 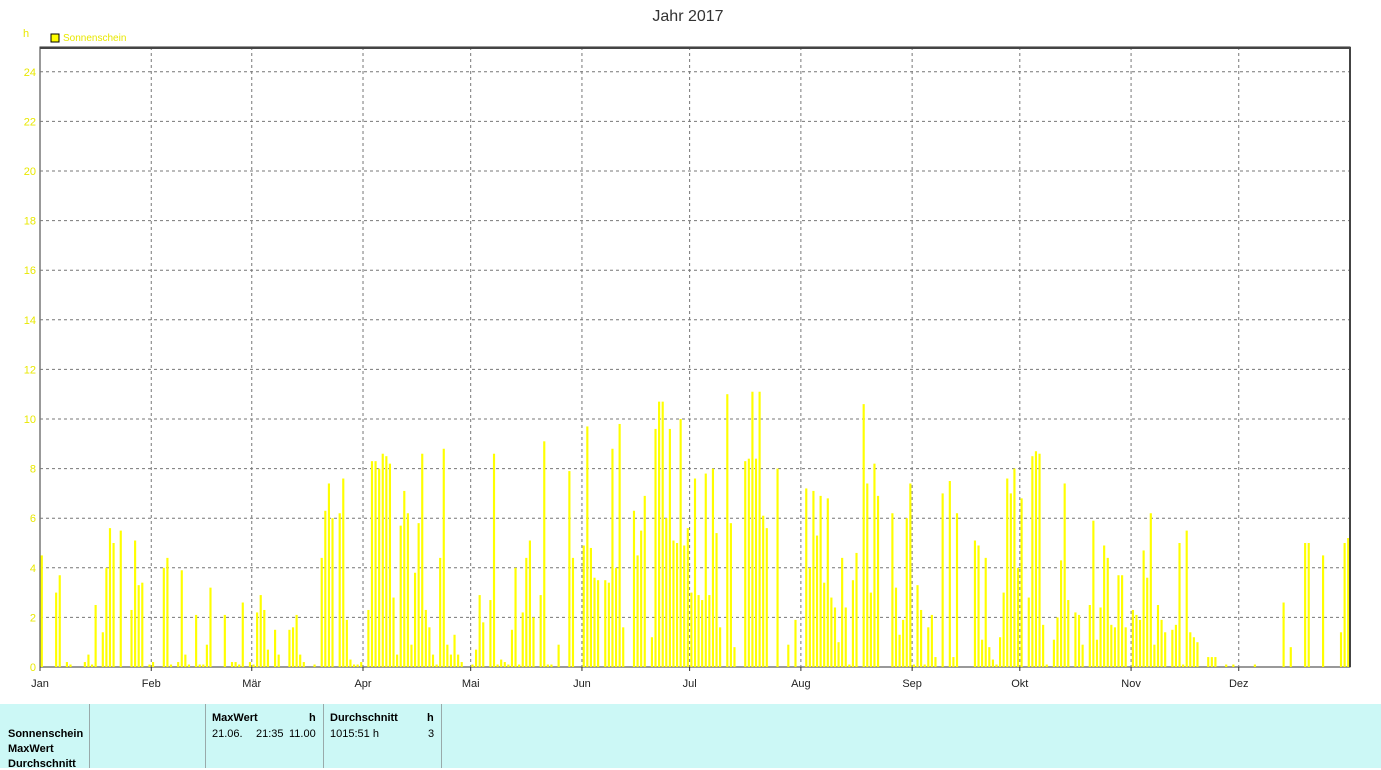 I want to click on legend-swatch, so click(x=55, y=38).